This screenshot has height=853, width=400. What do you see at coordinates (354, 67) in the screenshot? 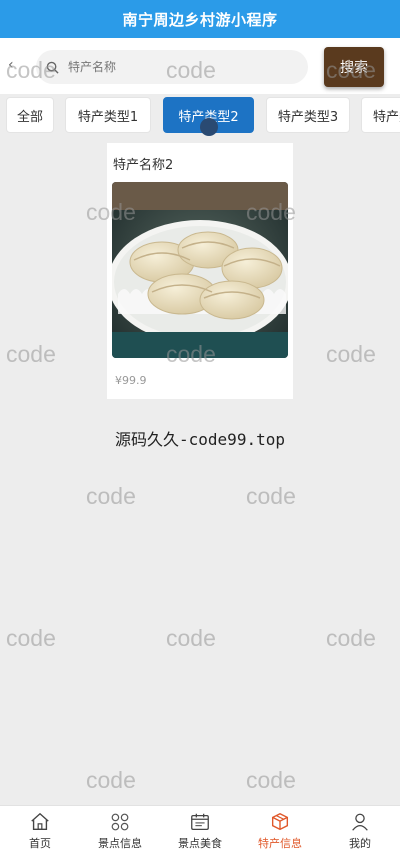
I see `search-button: 搜索` at bounding box center [354, 67].